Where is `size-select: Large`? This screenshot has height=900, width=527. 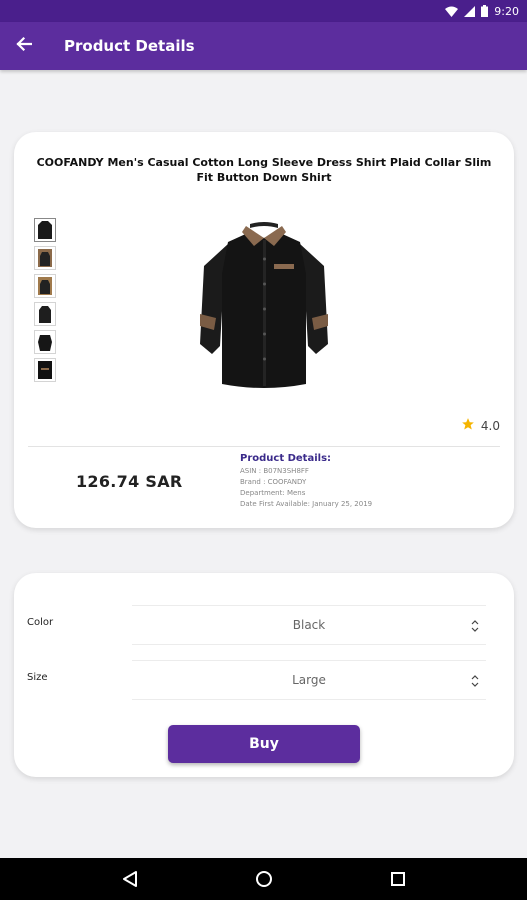 size-select: Large is located at coordinates (309, 680).